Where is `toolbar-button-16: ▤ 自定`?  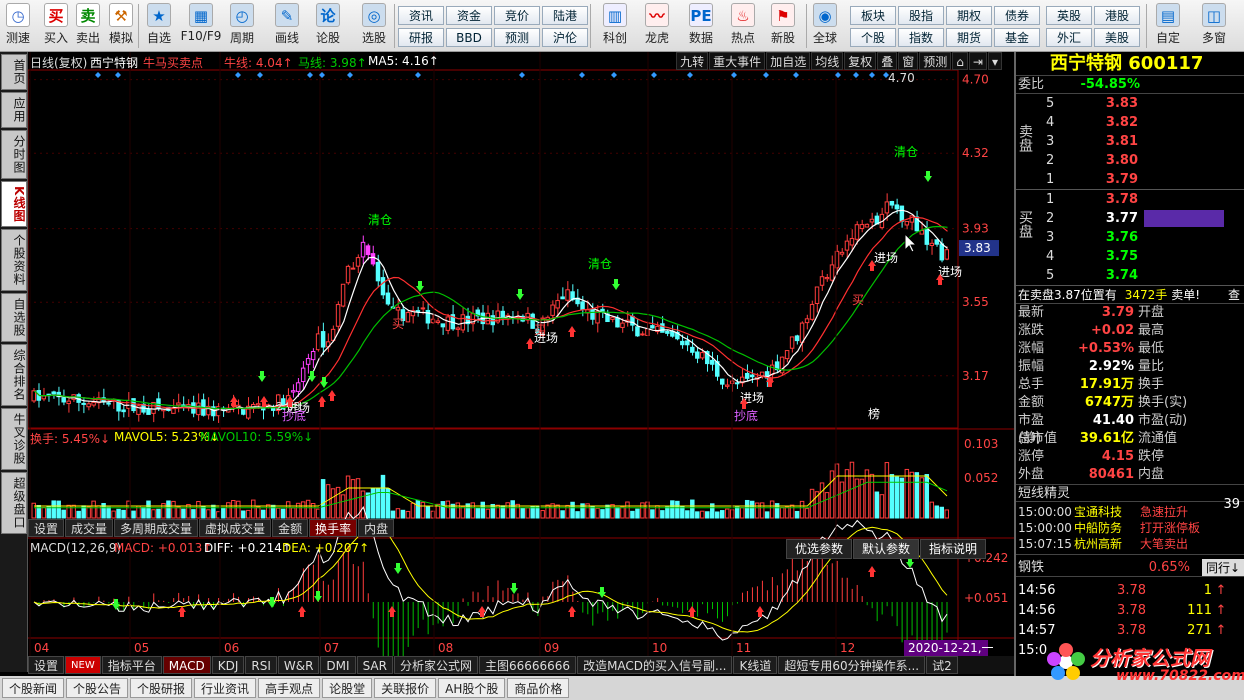
toolbar-button-16: ▤ 自定 is located at coordinates (1168, 24).